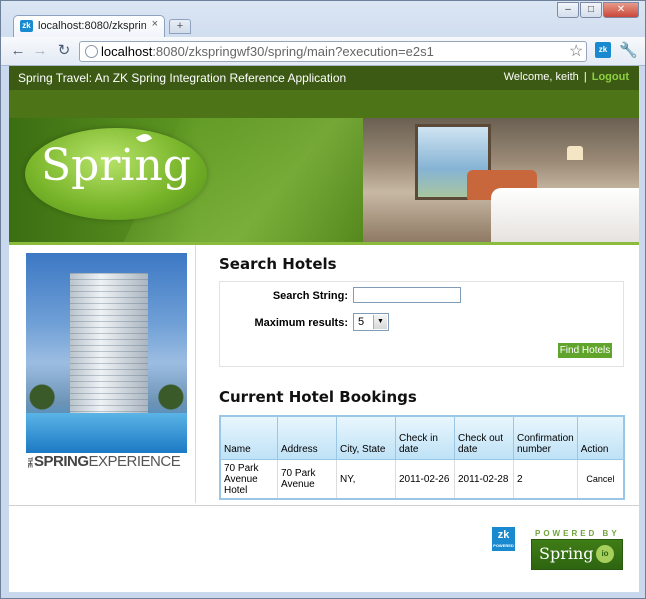 The height and width of the screenshot is (599, 646). I want to click on cancel-link: Cancel, so click(600, 479).